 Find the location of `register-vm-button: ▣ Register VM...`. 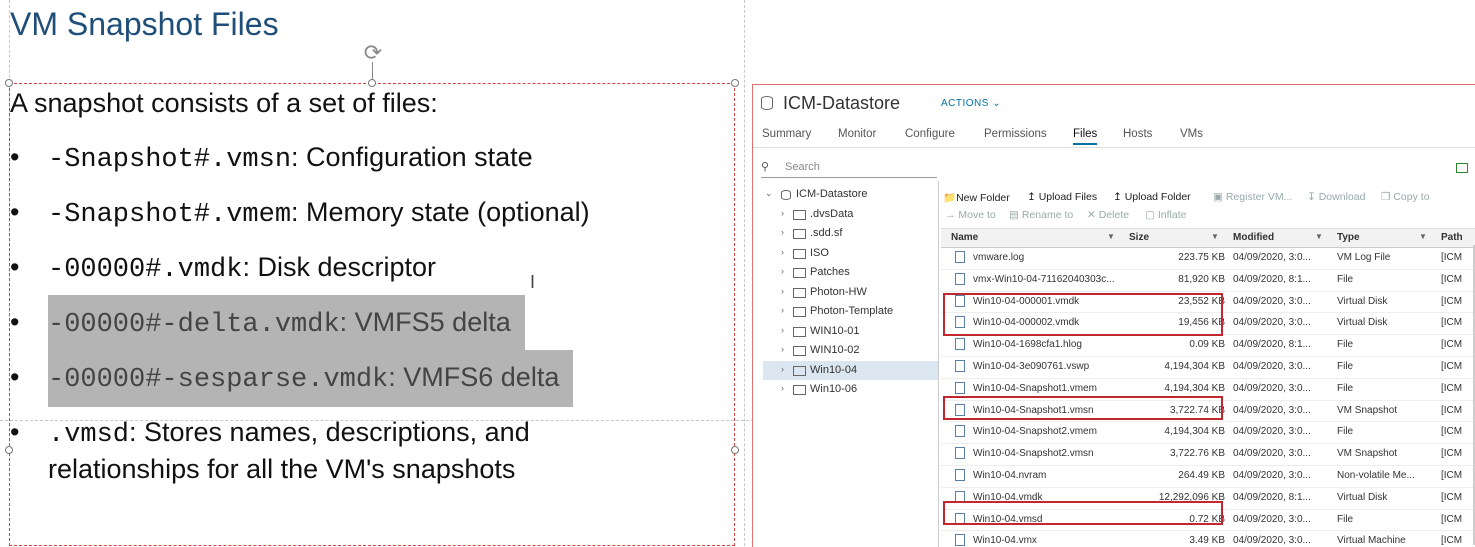

register-vm-button: ▣ Register VM... is located at coordinates (1252, 197).